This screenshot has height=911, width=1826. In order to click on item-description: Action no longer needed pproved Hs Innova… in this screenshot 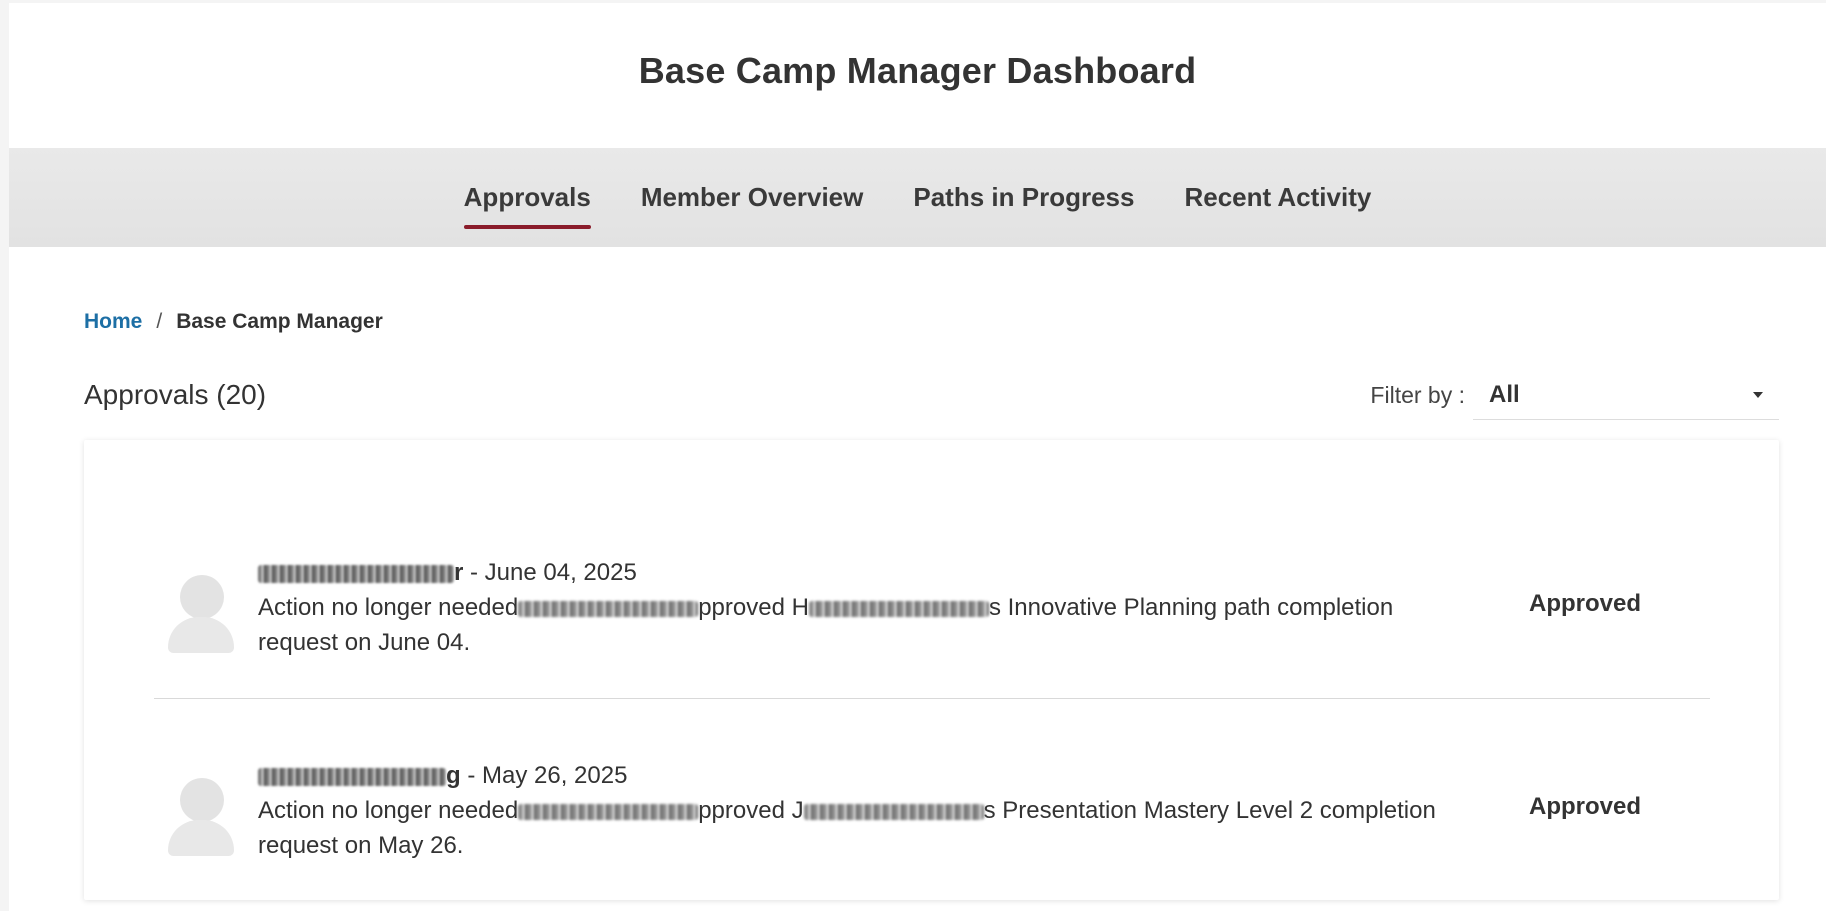, I will do `click(848, 625)`.